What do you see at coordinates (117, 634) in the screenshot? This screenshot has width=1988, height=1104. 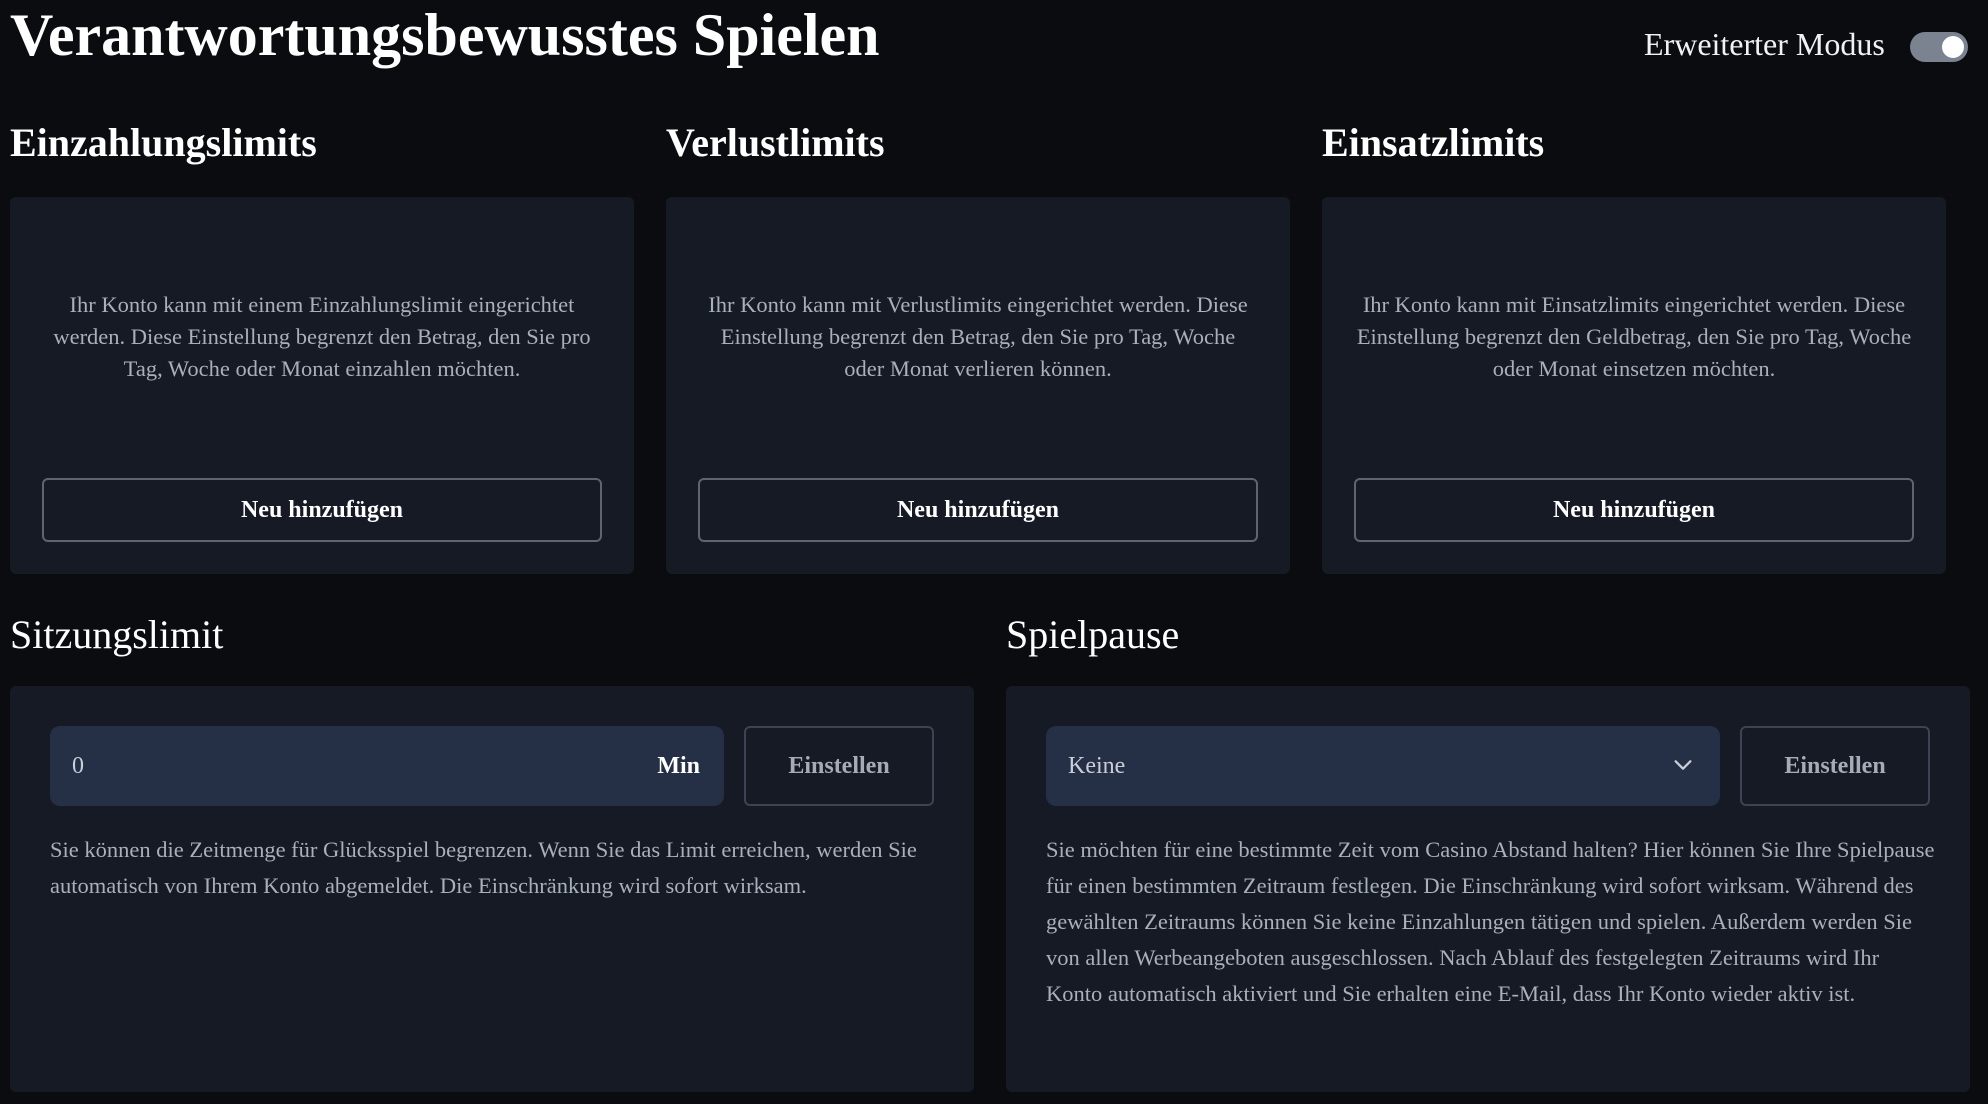 I see `session-limit-title: Sitzungslimit` at bounding box center [117, 634].